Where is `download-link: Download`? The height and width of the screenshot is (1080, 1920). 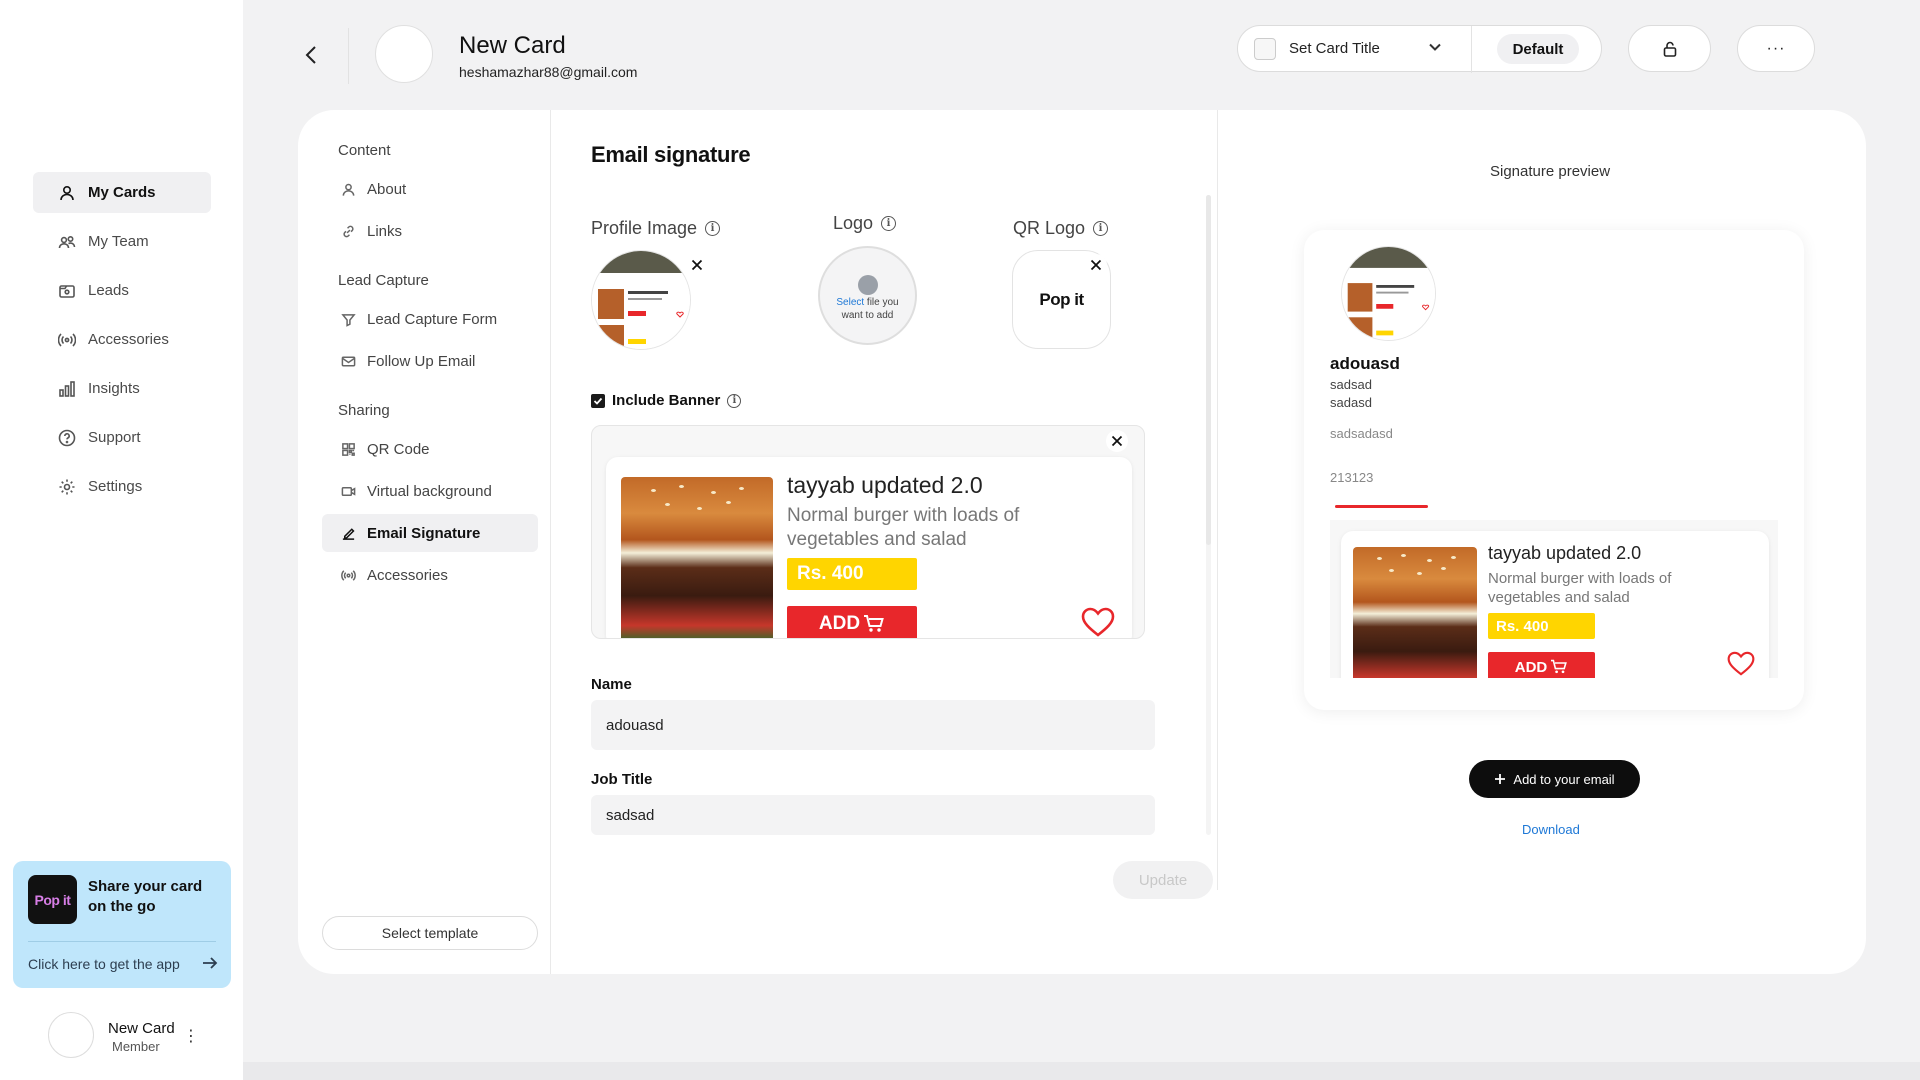
download-link: Download is located at coordinates (1551, 829).